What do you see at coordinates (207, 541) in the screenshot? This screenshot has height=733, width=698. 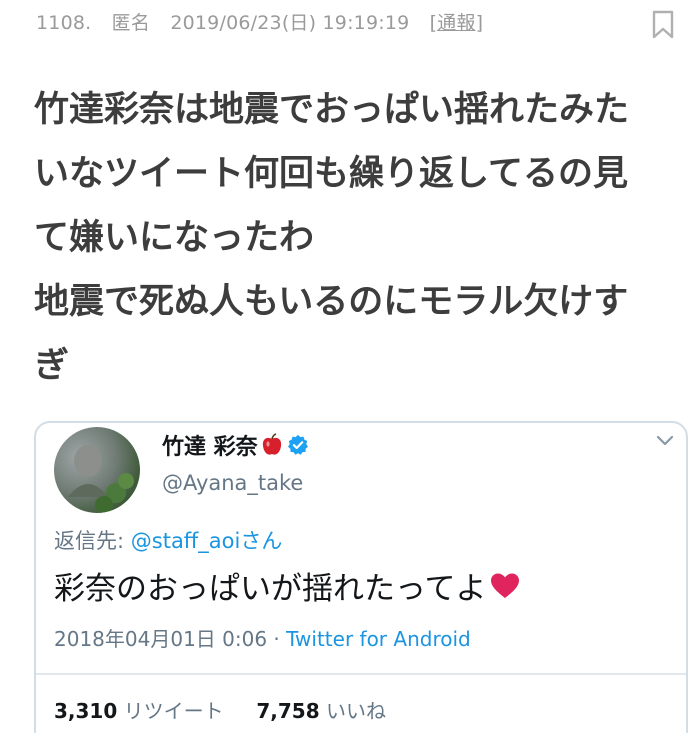 I see `reply-mention-link: @staff_aoiさん` at bounding box center [207, 541].